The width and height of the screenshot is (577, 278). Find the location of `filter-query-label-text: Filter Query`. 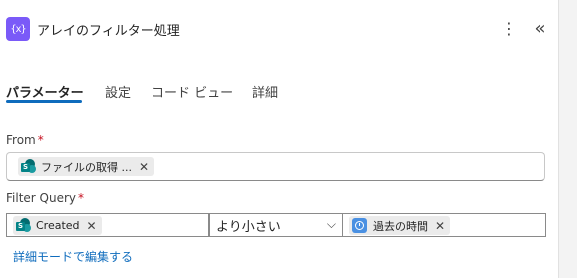

filter-query-label-text: Filter Query is located at coordinates (41, 198).